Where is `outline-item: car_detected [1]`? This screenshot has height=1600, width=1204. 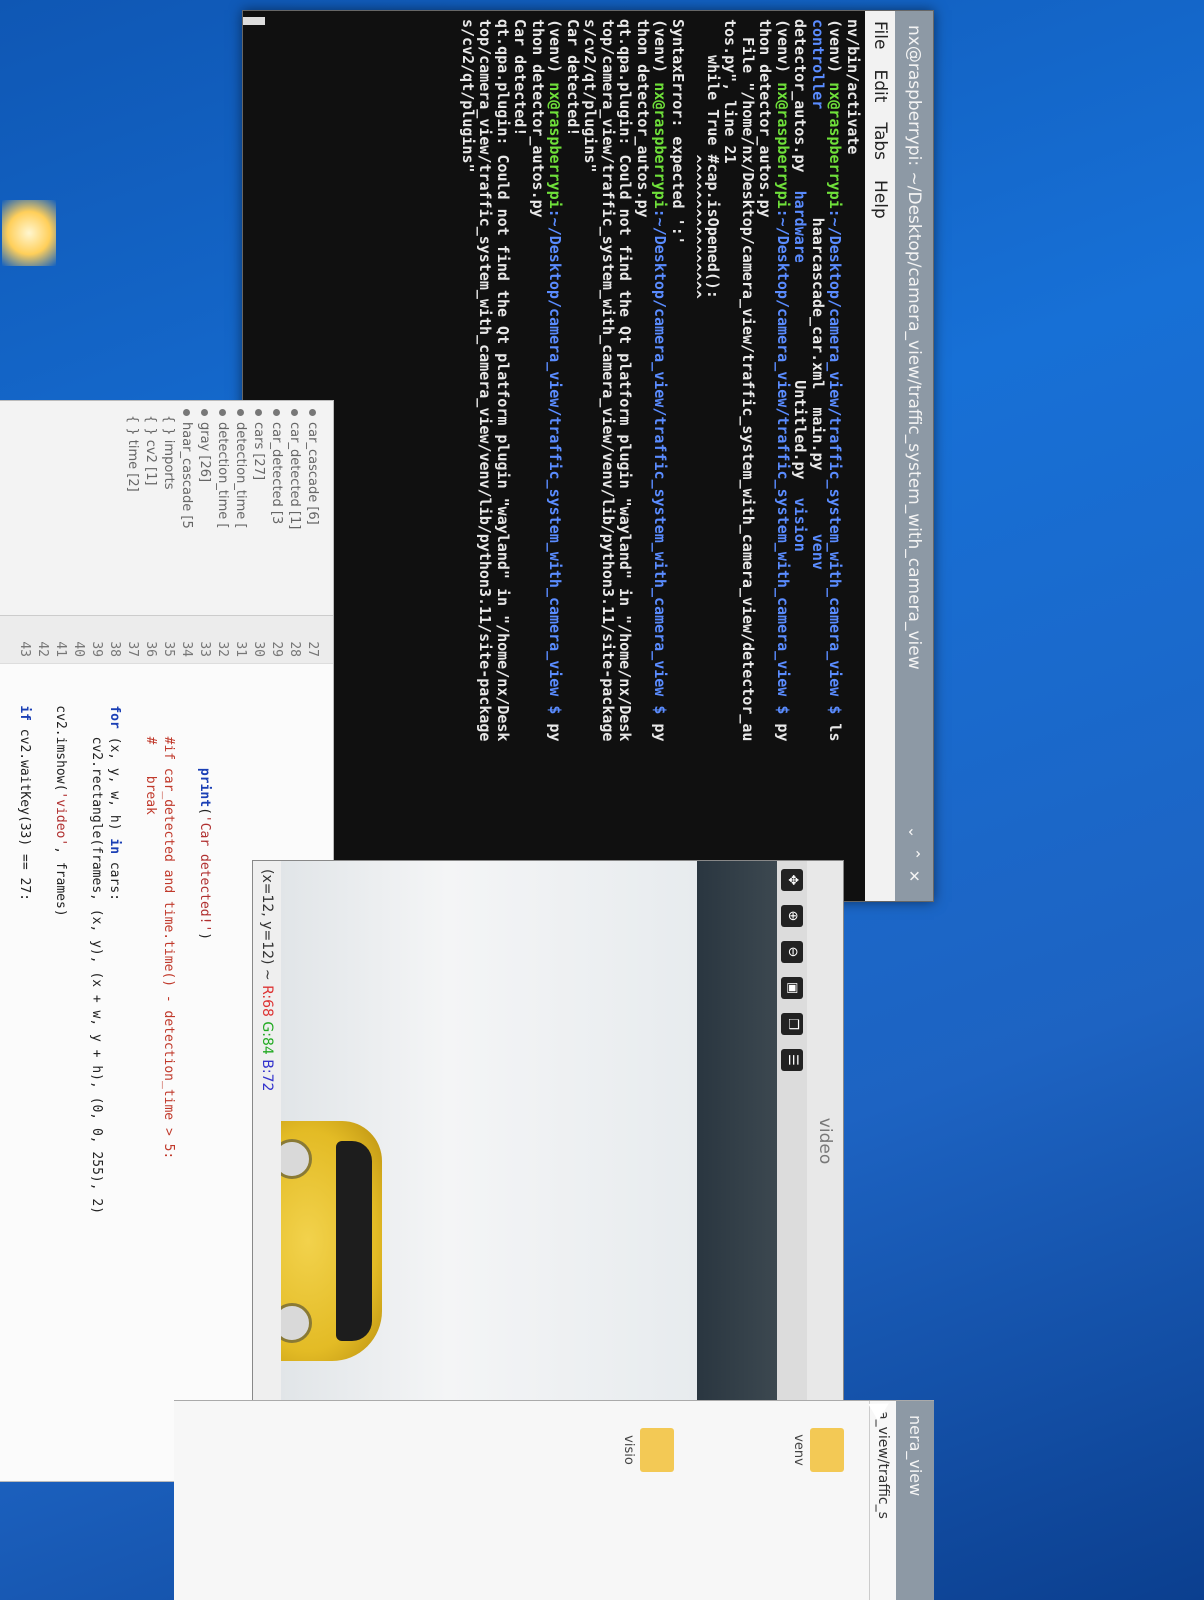
outline-item: car_detected [1] is located at coordinates (294, 508).